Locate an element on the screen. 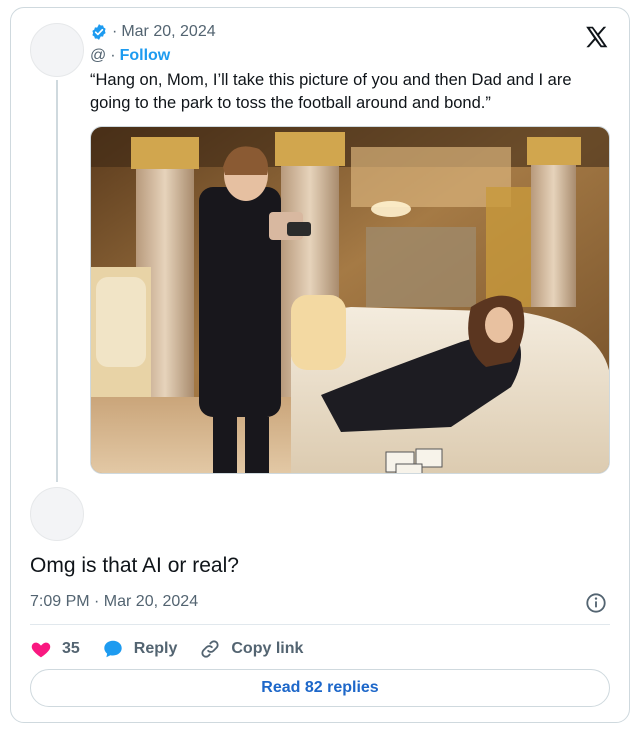  like-button: 35 is located at coordinates (55, 649).